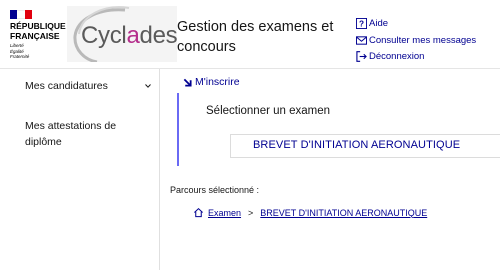  What do you see at coordinates (90, 86) in the screenshot?
I see `sidebar-item-mes-candidatures: Mes candidatures` at bounding box center [90, 86].